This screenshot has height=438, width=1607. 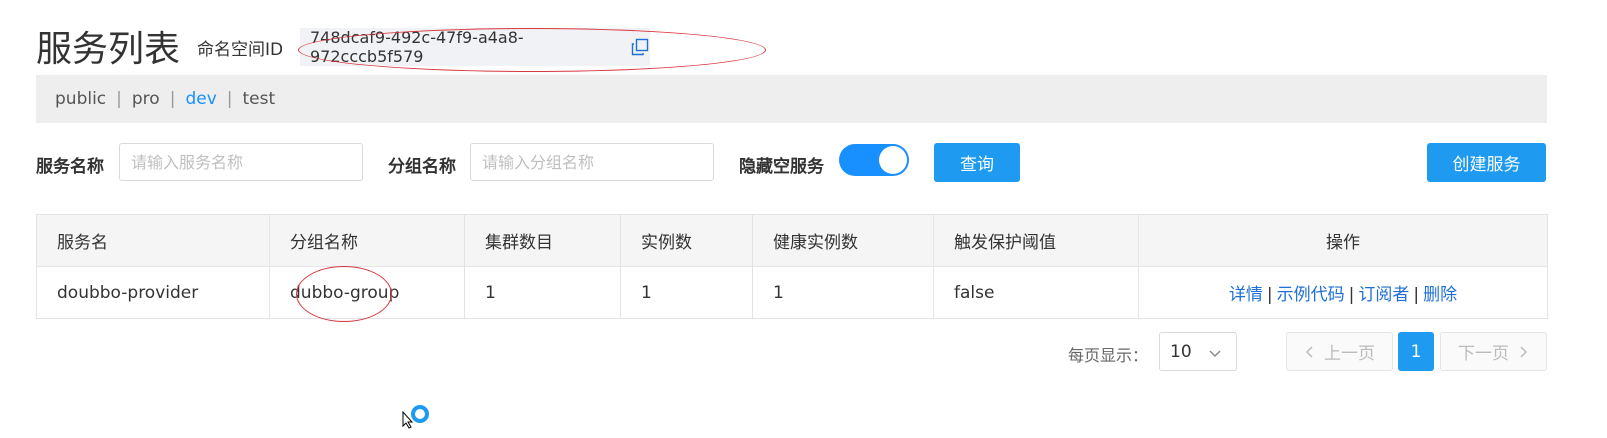 What do you see at coordinates (1181, 351) in the screenshot?
I see `page-size-value: 10` at bounding box center [1181, 351].